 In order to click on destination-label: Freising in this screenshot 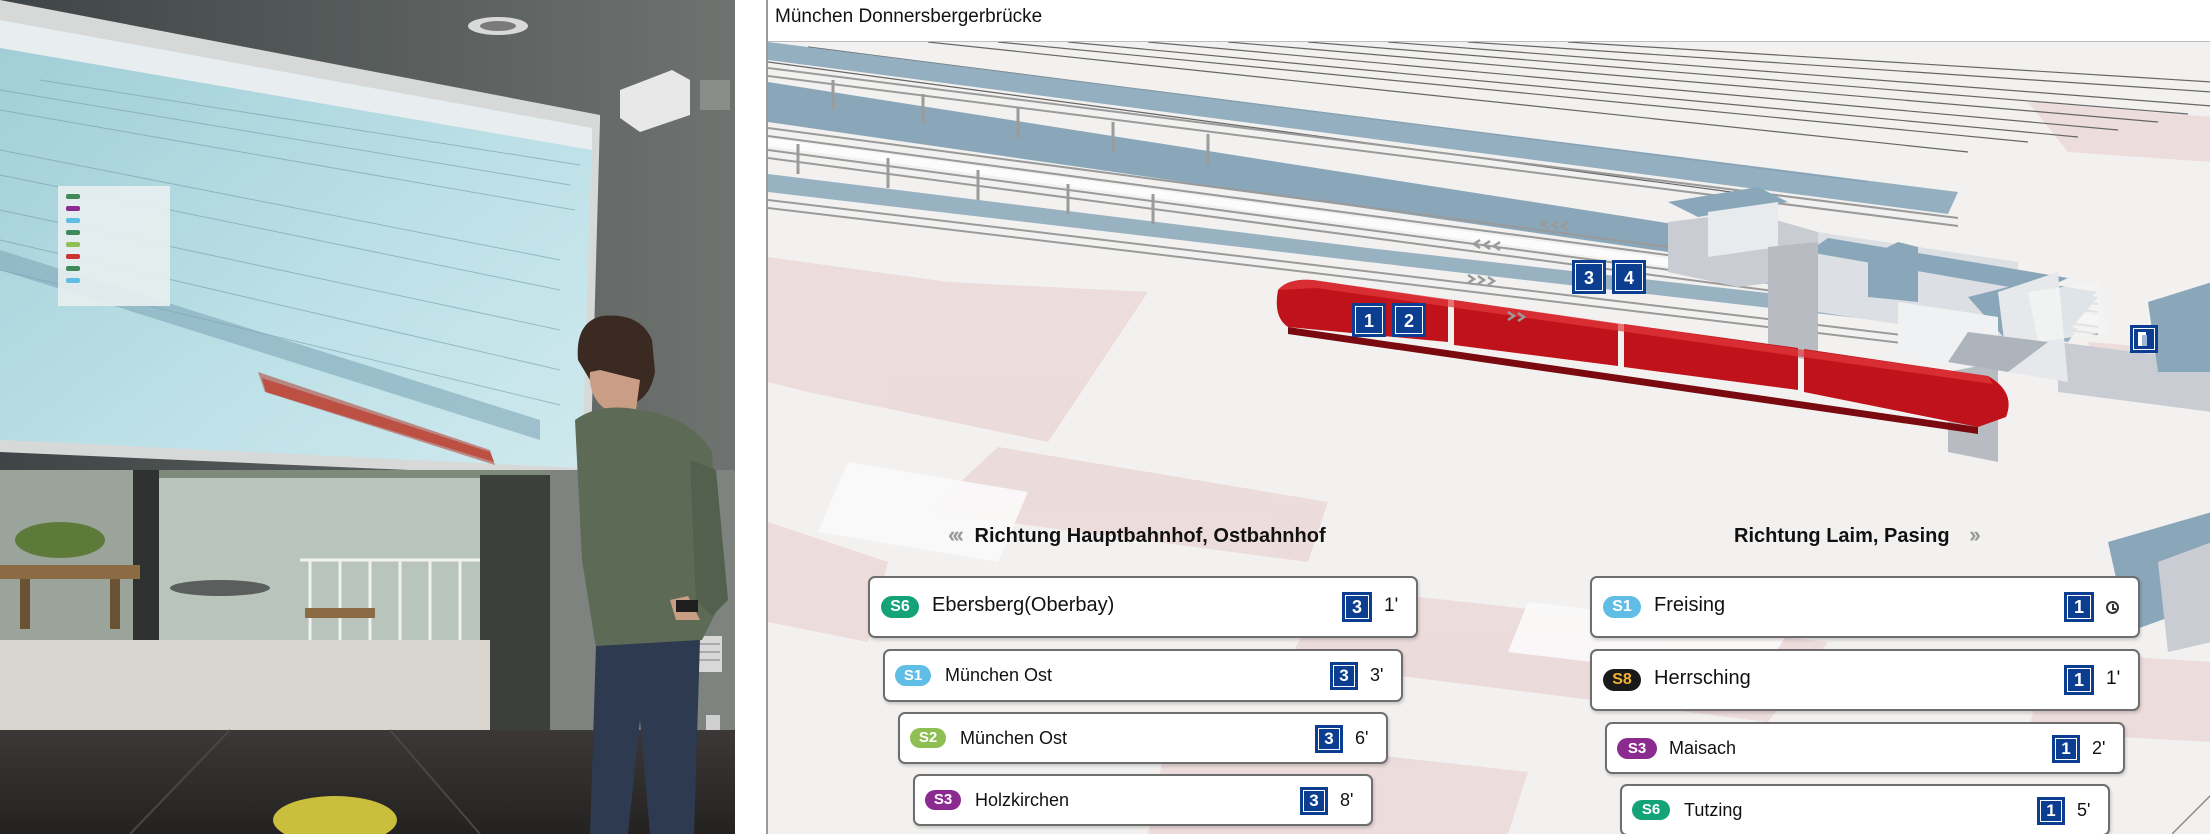, I will do `click(1690, 605)`.